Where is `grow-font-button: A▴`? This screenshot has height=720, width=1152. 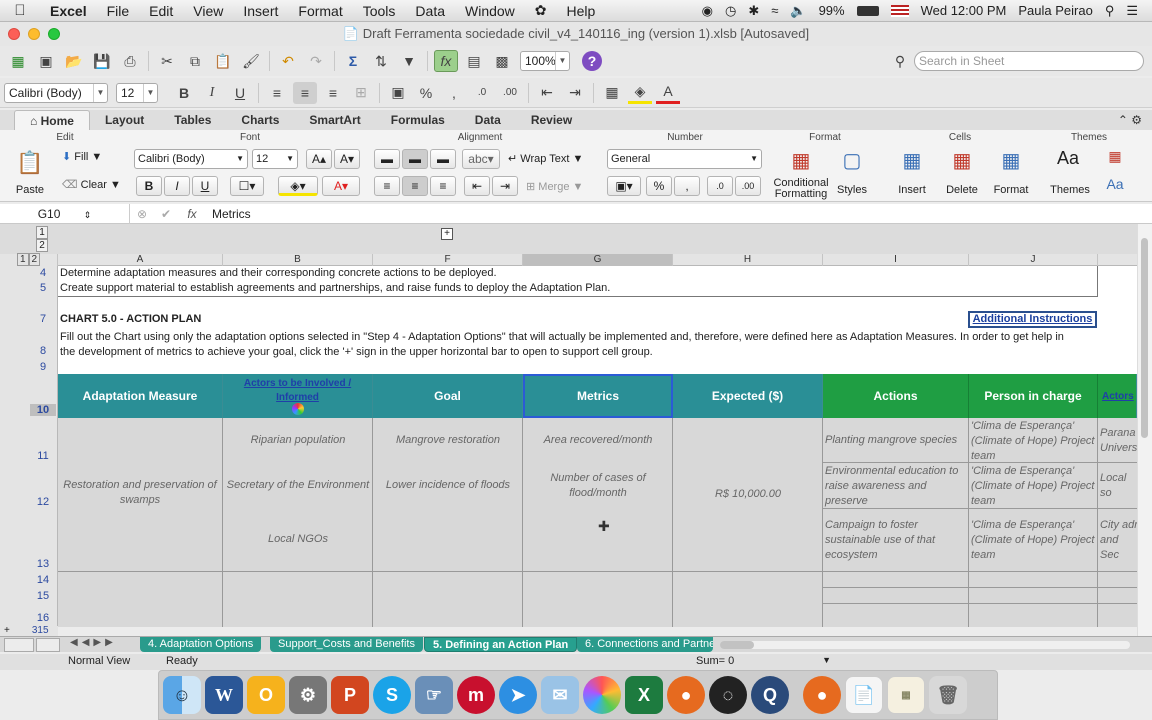
grow-font-button: A▴ is located at coordinates (319, 159).